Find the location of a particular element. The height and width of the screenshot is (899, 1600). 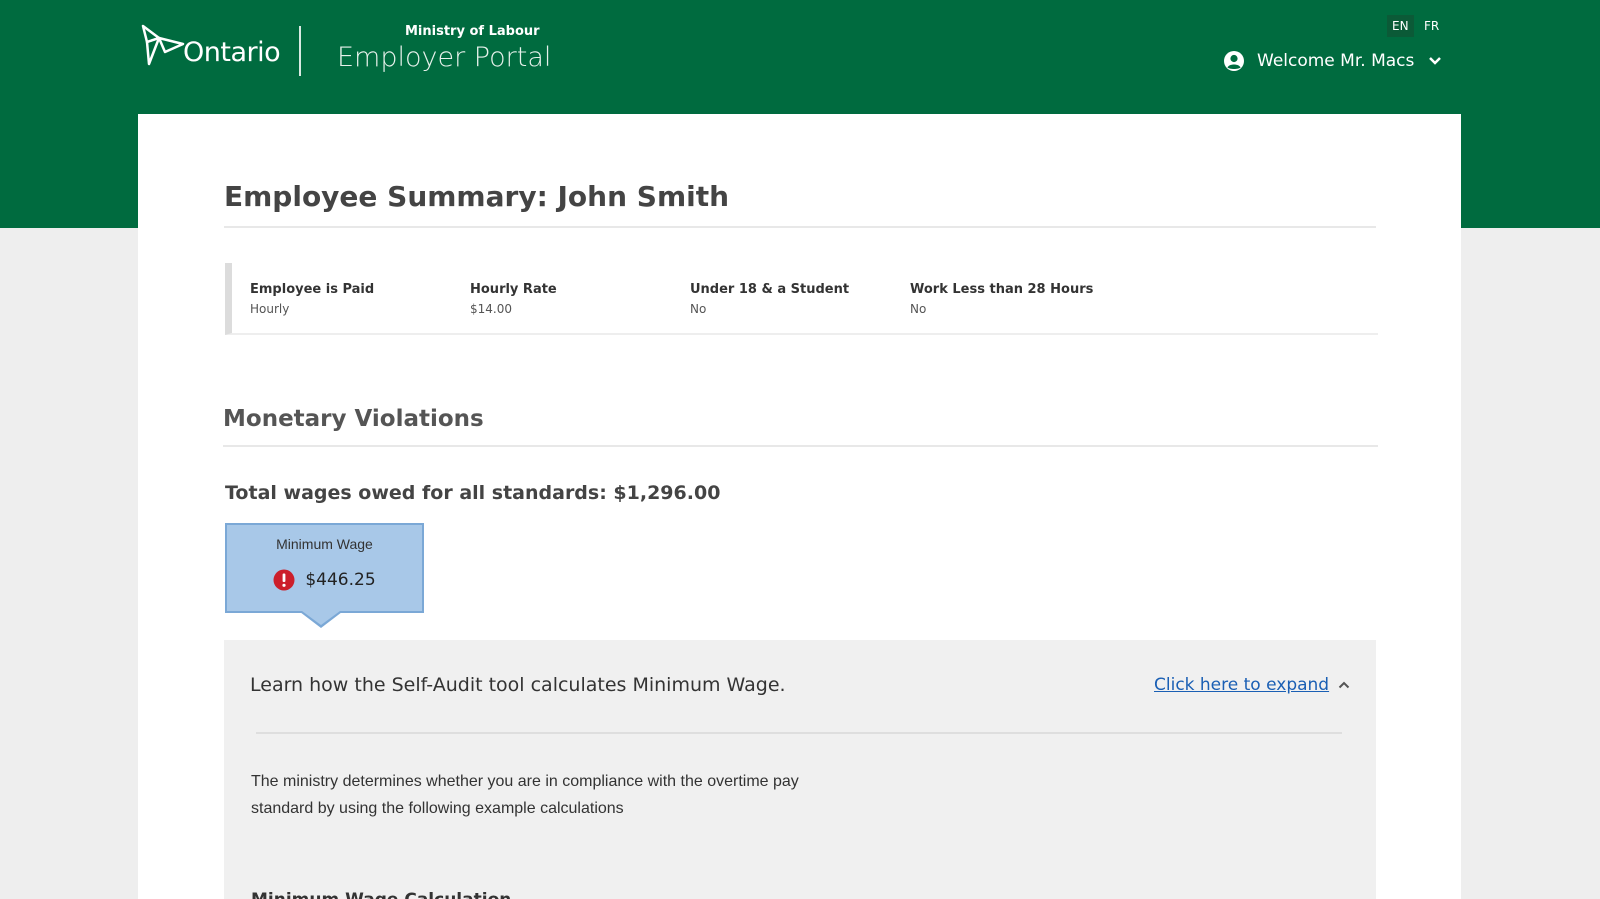

section-divider is located at coordinates (800, 446).